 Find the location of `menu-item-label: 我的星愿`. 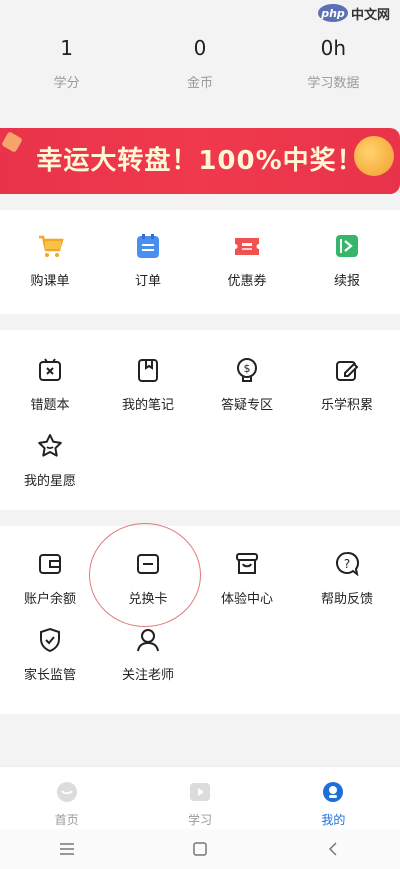

menu-item-label: 我的星愿 is located at coordinates (49, 481).